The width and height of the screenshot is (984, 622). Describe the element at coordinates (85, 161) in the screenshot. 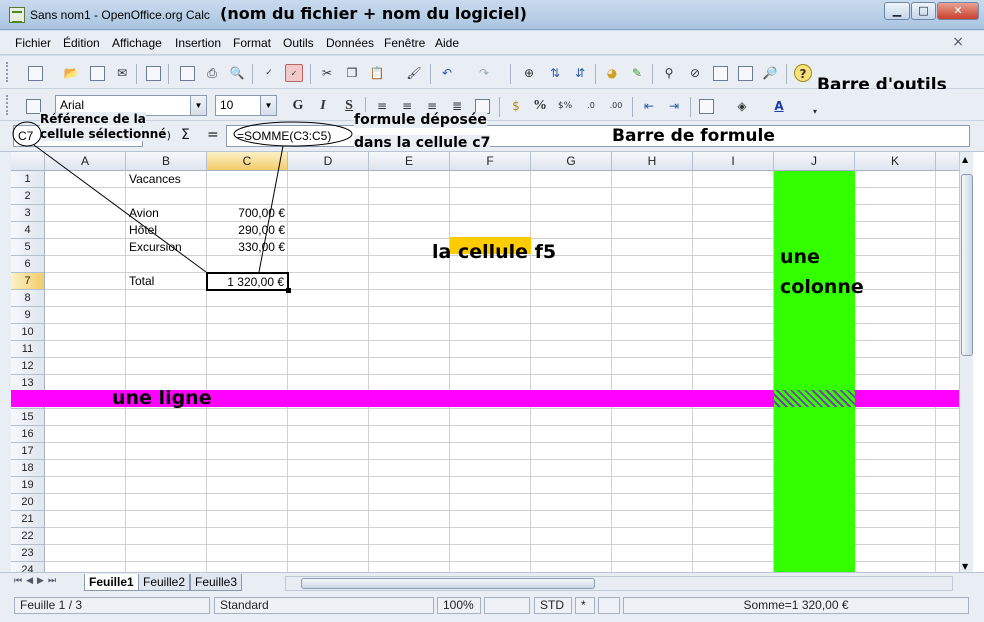

I see `column-header-a: A` at that location.